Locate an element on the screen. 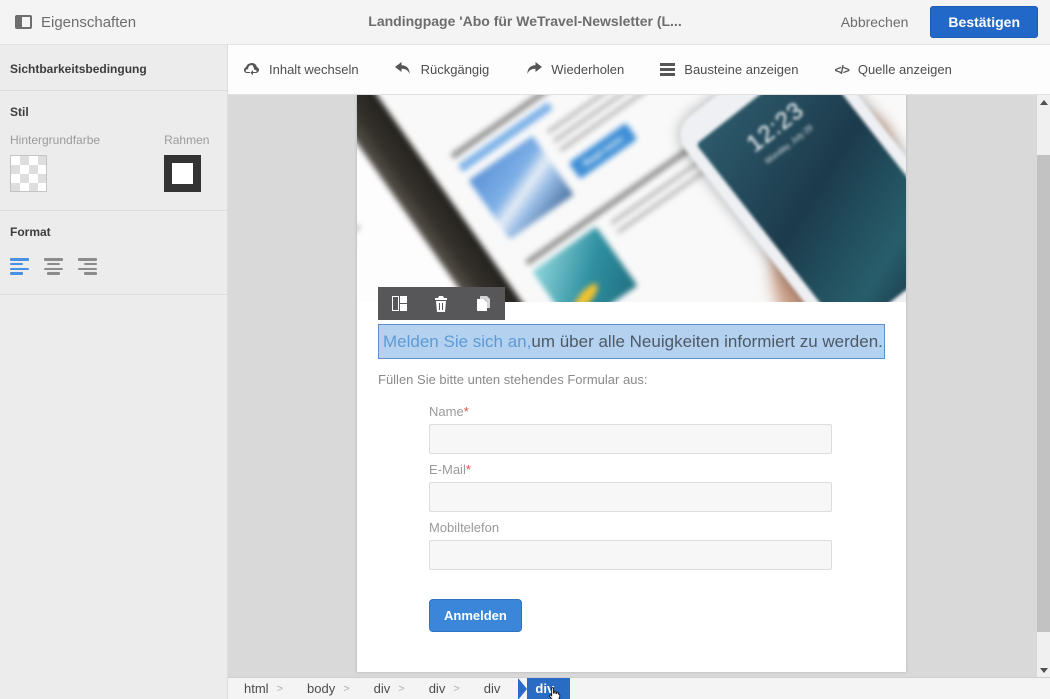 This screenshot has width=1050, height=699. switch-content-label: Inhalt wechseln is located at coordinates (314, 69).